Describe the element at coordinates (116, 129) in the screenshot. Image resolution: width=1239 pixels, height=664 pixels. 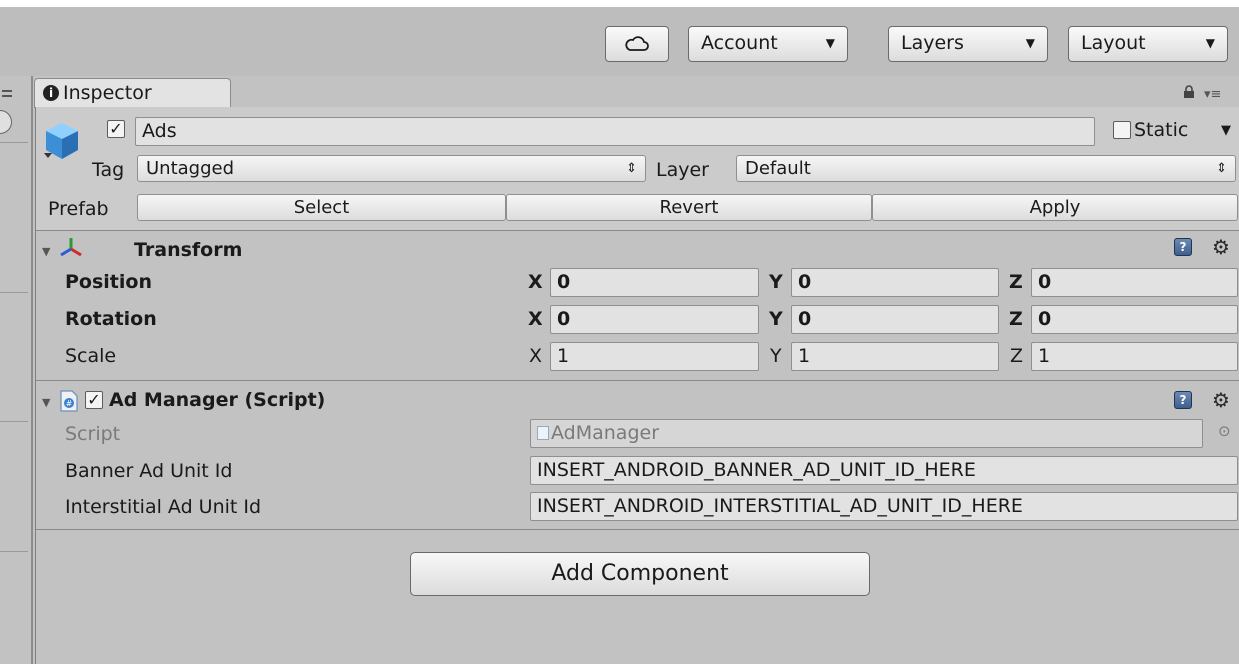
I see `active-checkbox: ✓` at that location.